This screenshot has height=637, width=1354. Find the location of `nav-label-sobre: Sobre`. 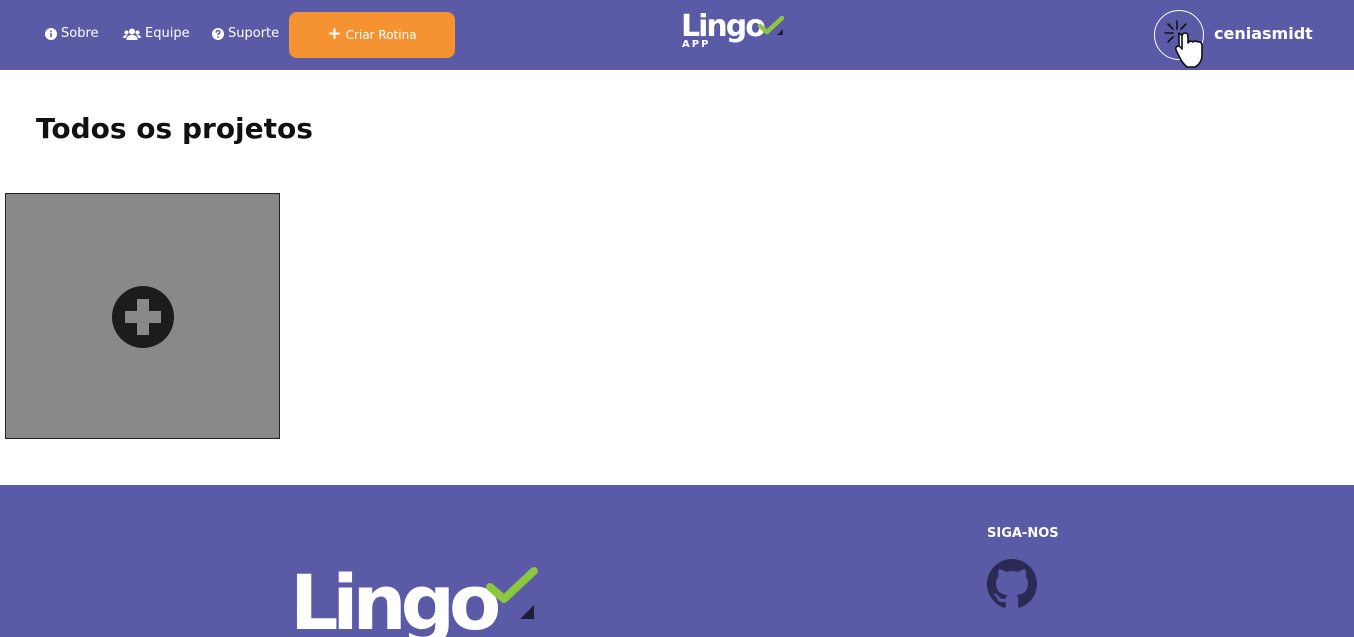

nav-label-sobre: Sobre is located at coordinates (80, 33).